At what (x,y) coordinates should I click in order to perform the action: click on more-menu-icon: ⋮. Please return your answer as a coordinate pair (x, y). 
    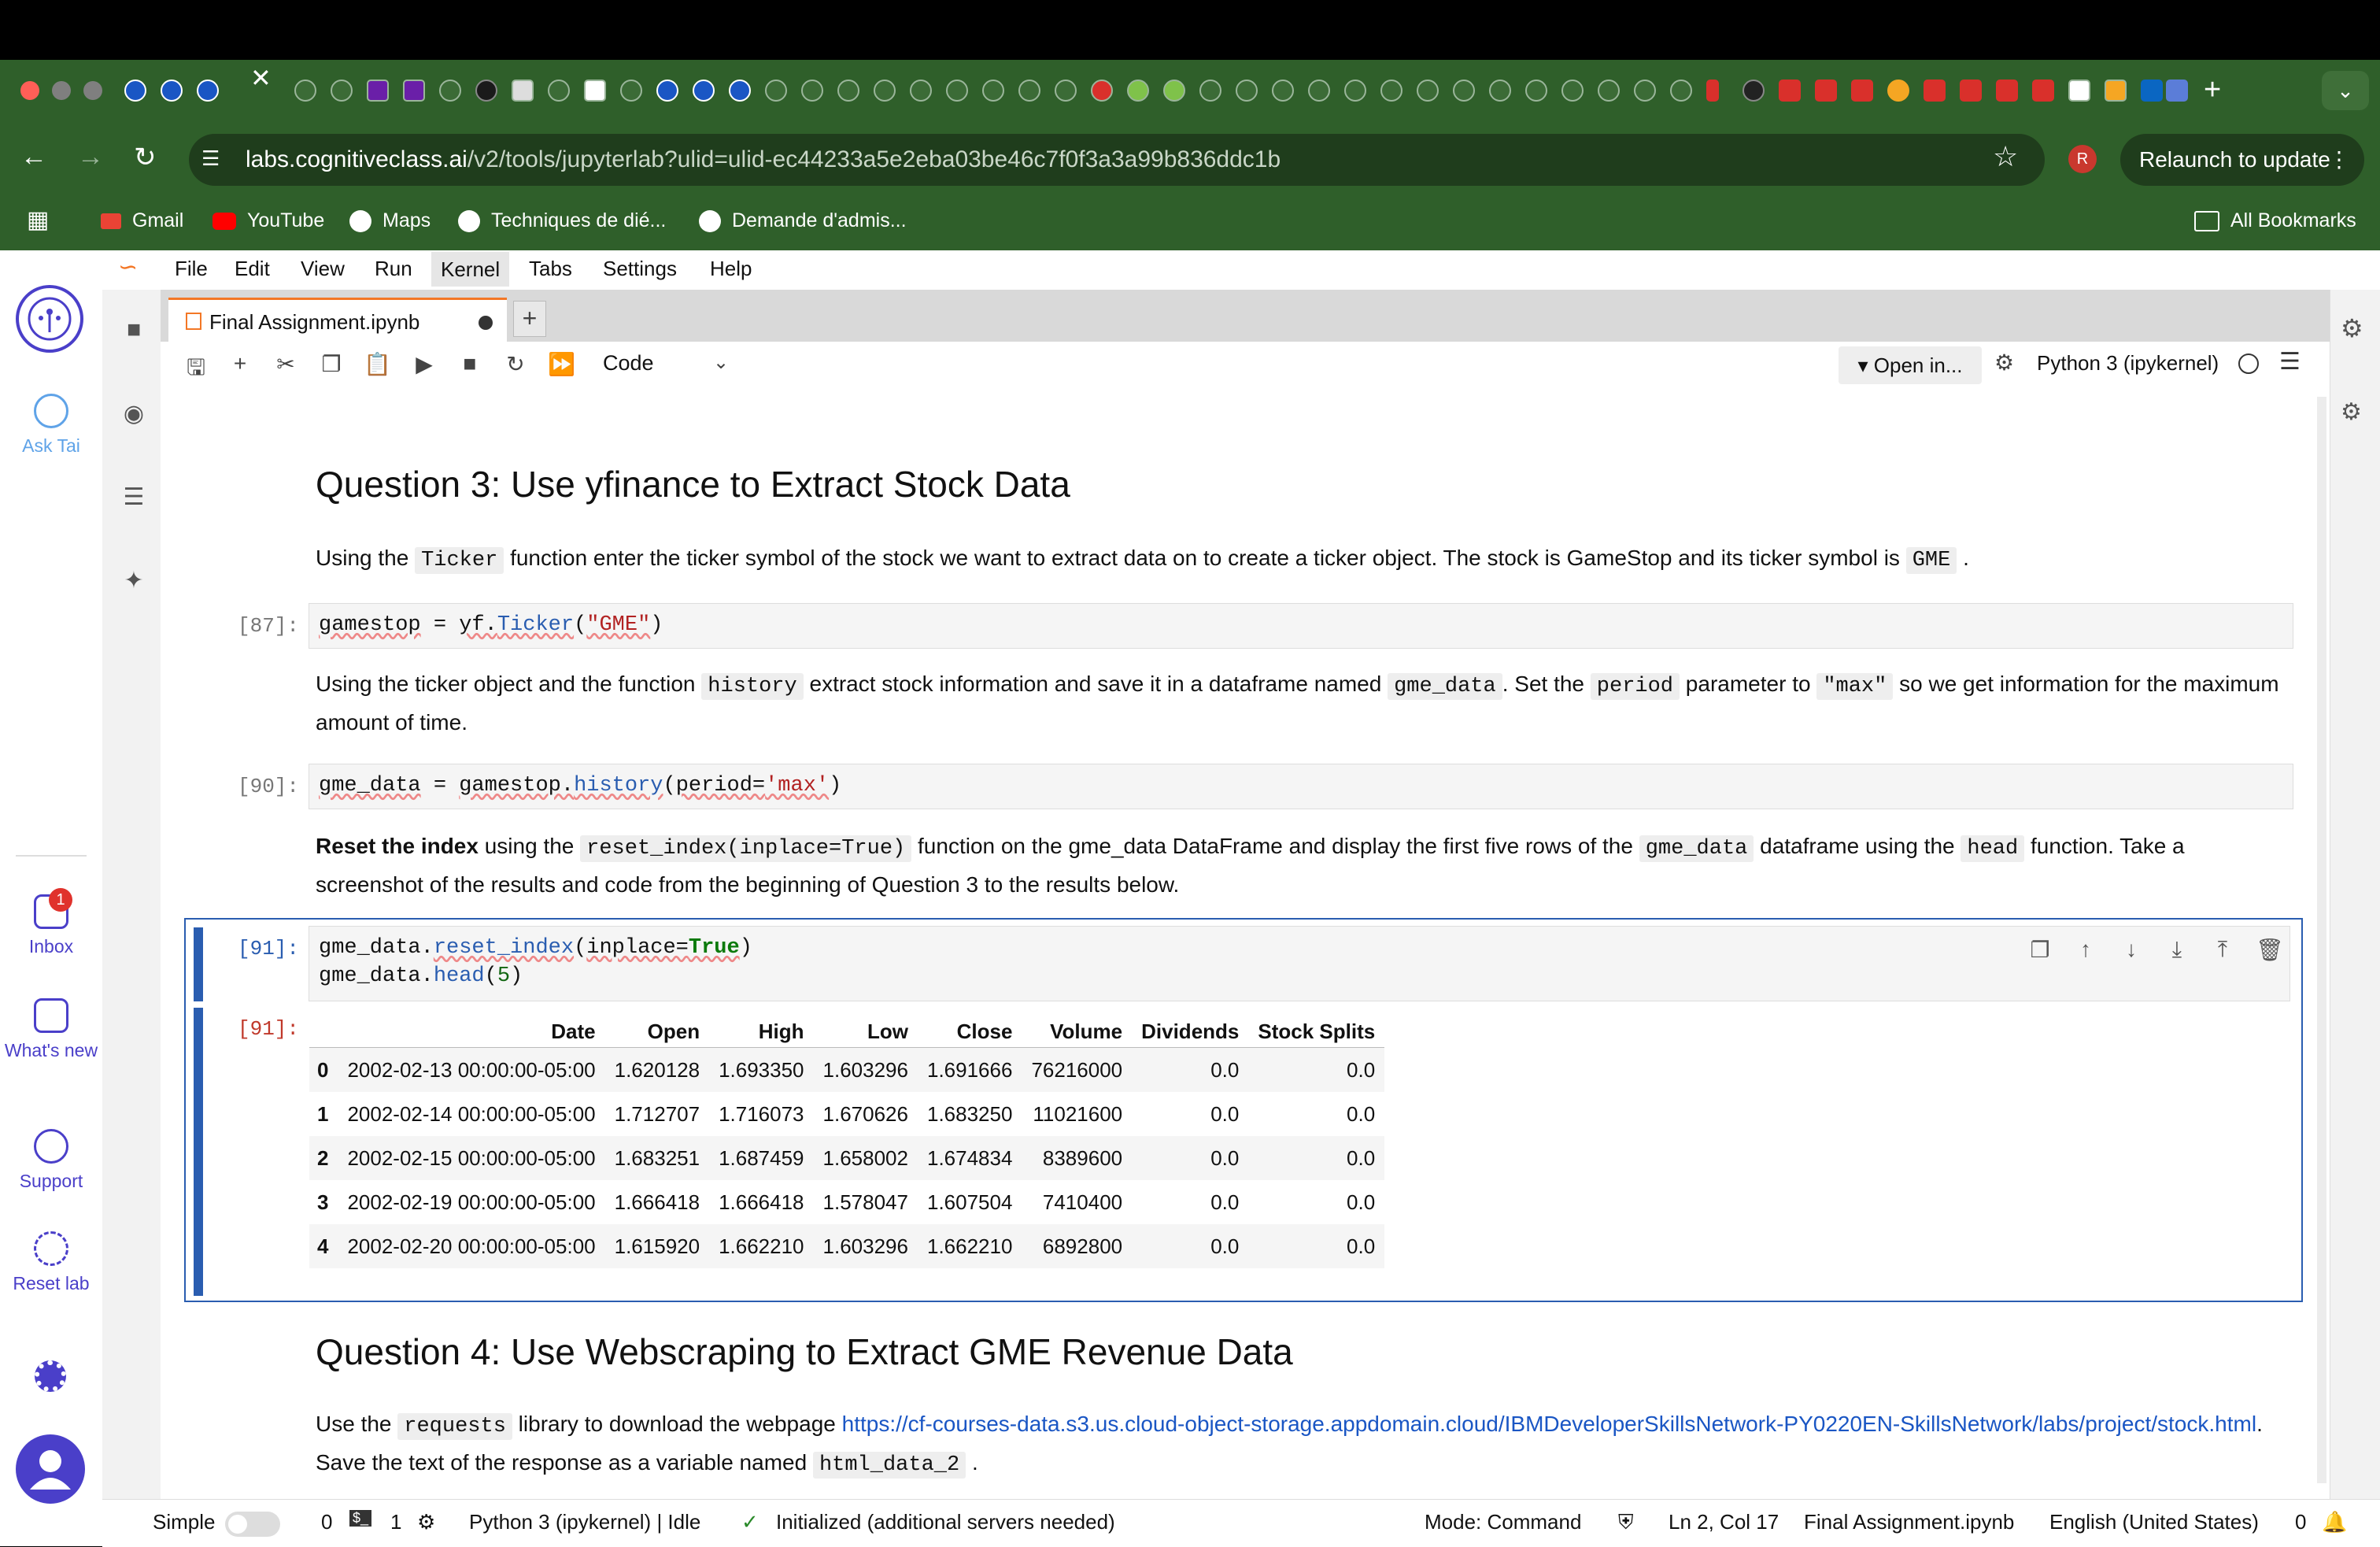
    Looking at the image, I should click on (2339, 160).